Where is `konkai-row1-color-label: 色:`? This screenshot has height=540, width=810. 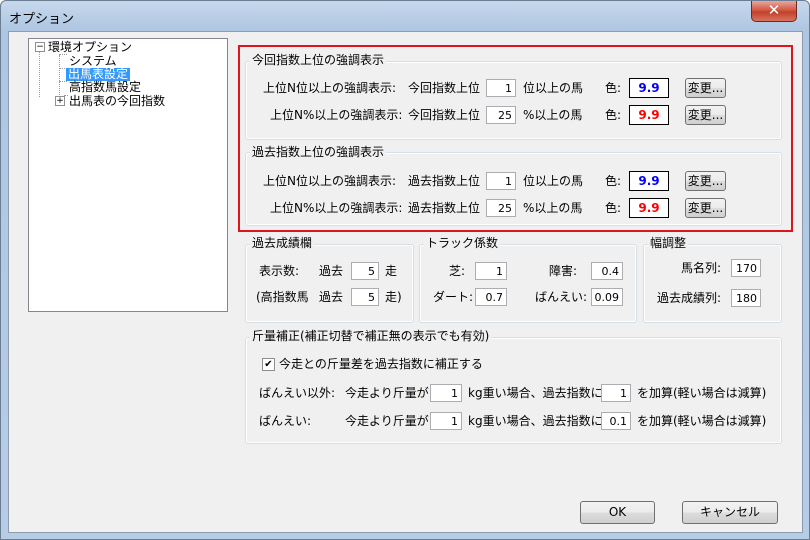 konkai-row1-color-label: 色: is located at coordinates (613, 88).